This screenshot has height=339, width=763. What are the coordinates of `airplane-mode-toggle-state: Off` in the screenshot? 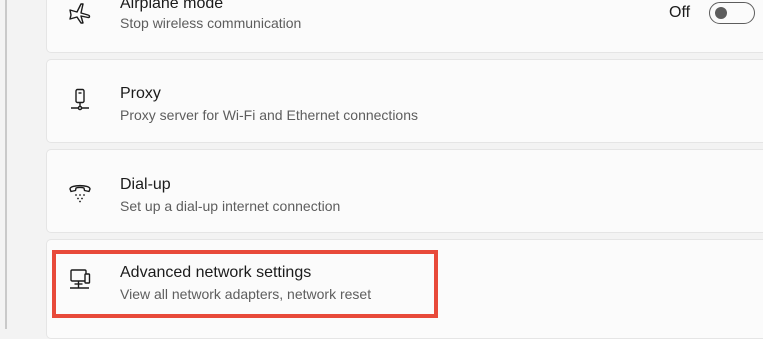 It's located at (680, 12).